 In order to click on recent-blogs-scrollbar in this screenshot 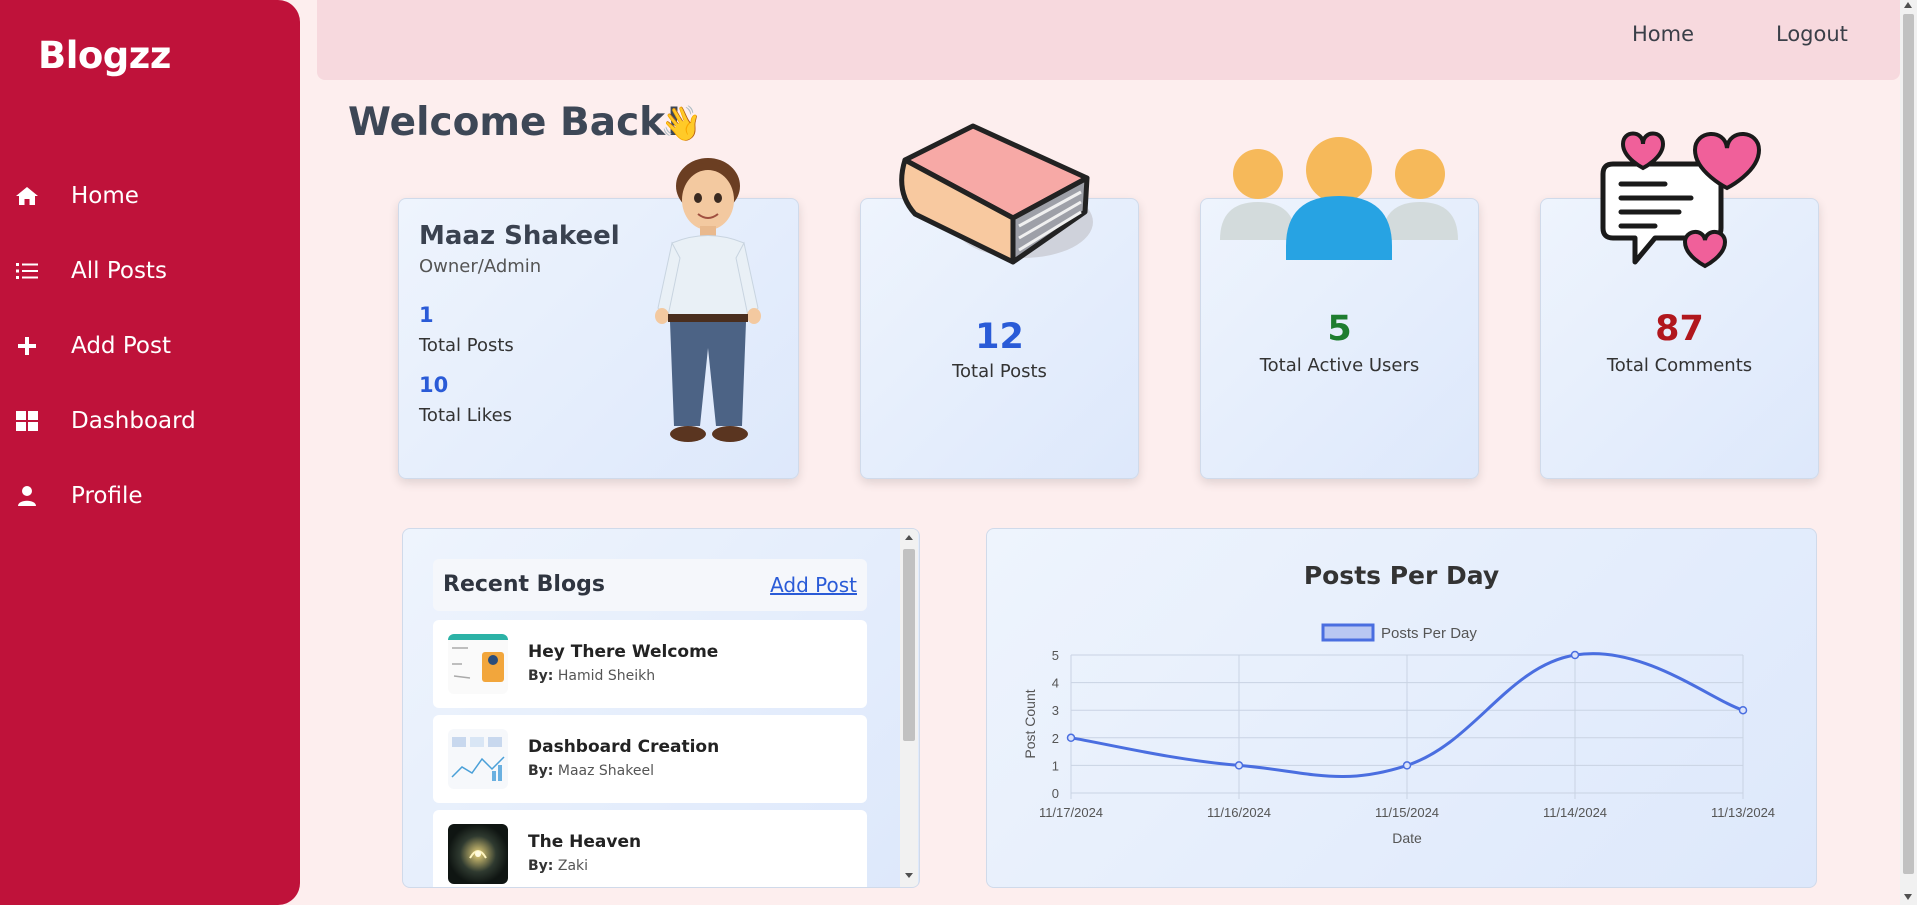, I will do `click(909, 708)`.